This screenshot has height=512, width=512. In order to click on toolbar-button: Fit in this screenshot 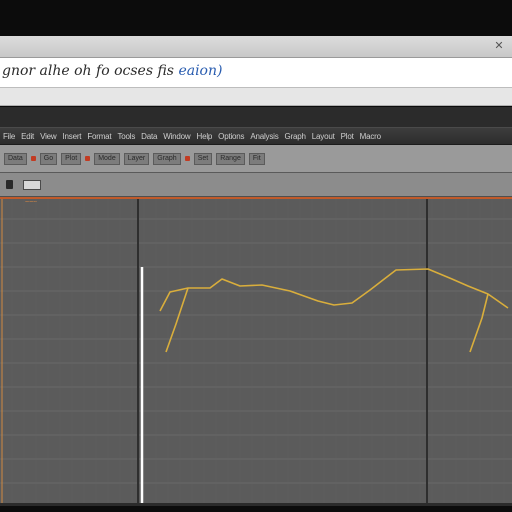, I will do `click(256, 158)`.